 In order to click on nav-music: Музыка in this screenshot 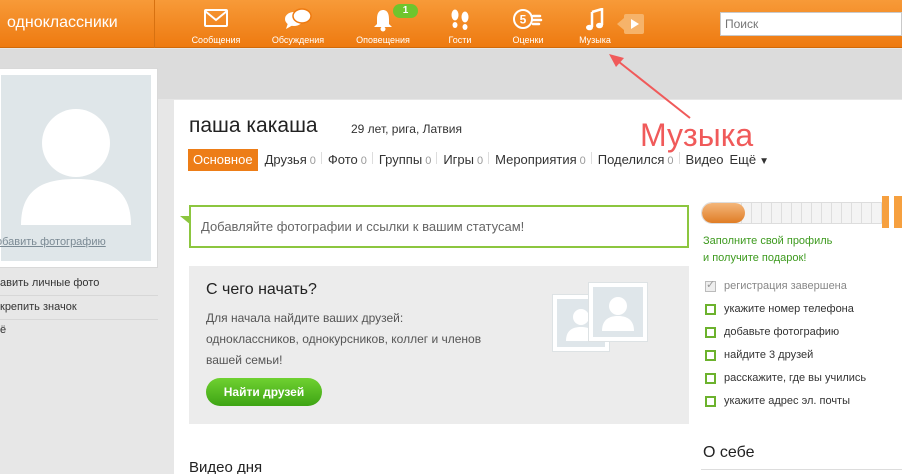, I will do `click(595, 24)`.